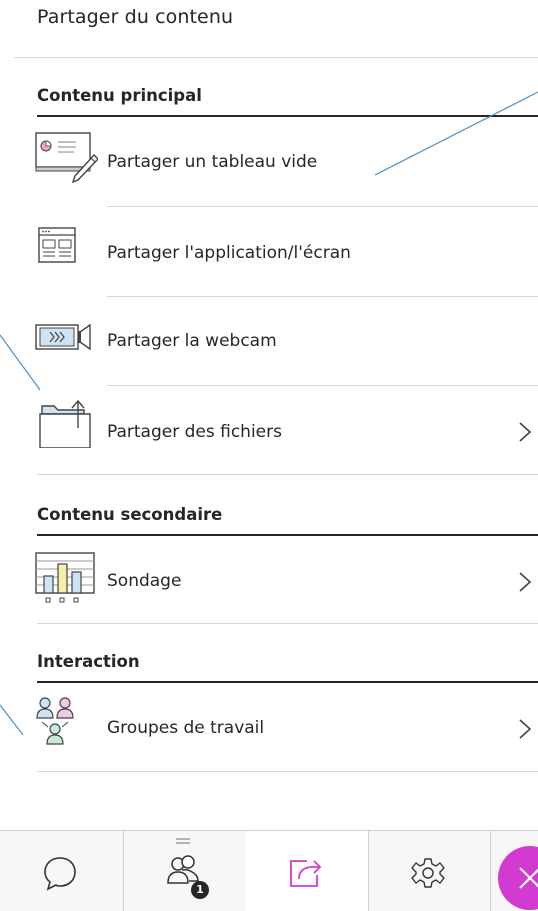 The image size is (538, 911). I want to click on whiteboard-icon, so click(66, 158).